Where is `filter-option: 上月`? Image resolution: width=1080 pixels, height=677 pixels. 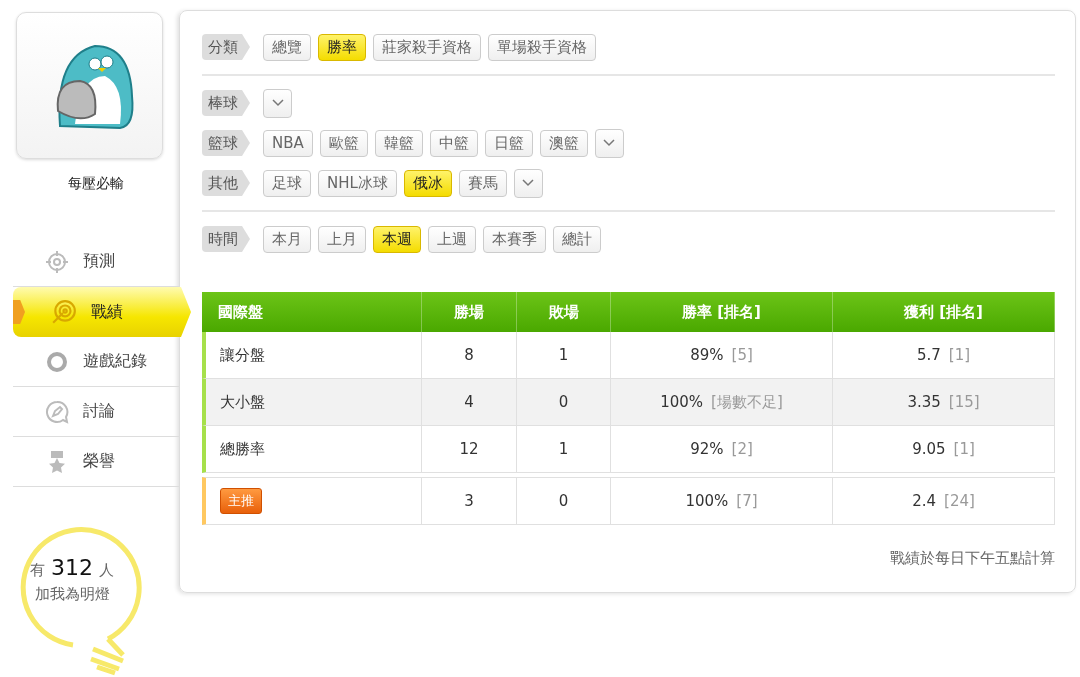 filter-option: 上月 is located at coordinates (342, 239).